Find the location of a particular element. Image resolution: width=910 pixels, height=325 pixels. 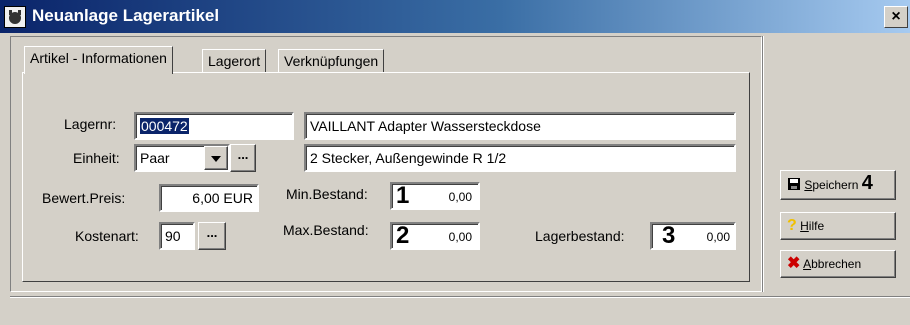

tab-lagerort: Lagerort is located at coordinates (234, 61).